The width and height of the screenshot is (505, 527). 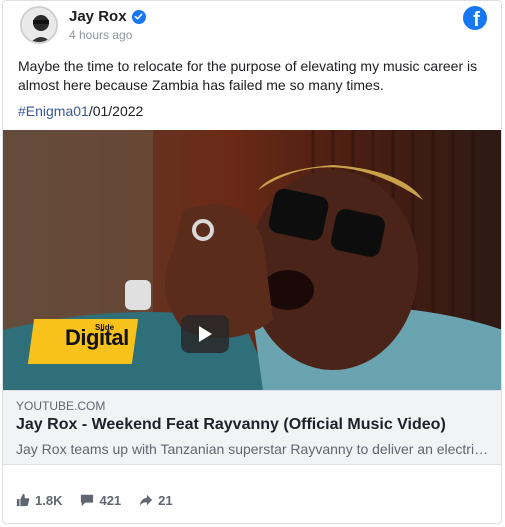 I want to click on author-name: Jay Rox, so click(x=98, y=16).